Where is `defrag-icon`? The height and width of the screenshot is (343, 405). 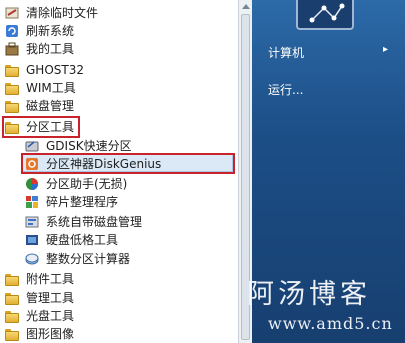 defrag-icon is located at coordinates (32, 202).